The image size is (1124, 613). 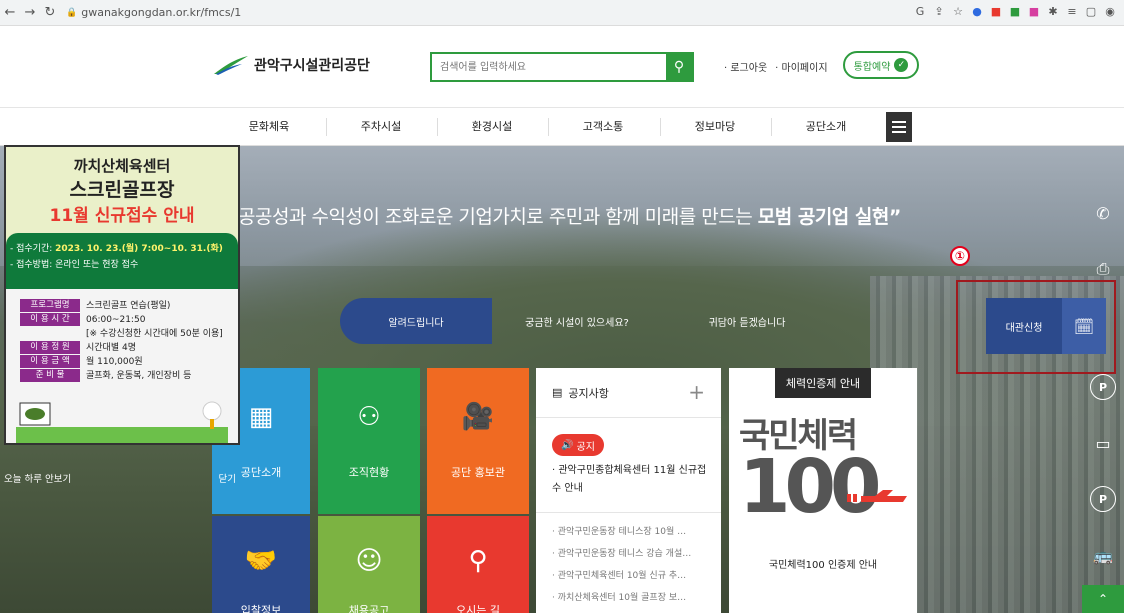 What do you see at coordinates (50, 361) in the screenshot?
I see `info-label: 이 용 금 액` at bounding box center [50, 361].